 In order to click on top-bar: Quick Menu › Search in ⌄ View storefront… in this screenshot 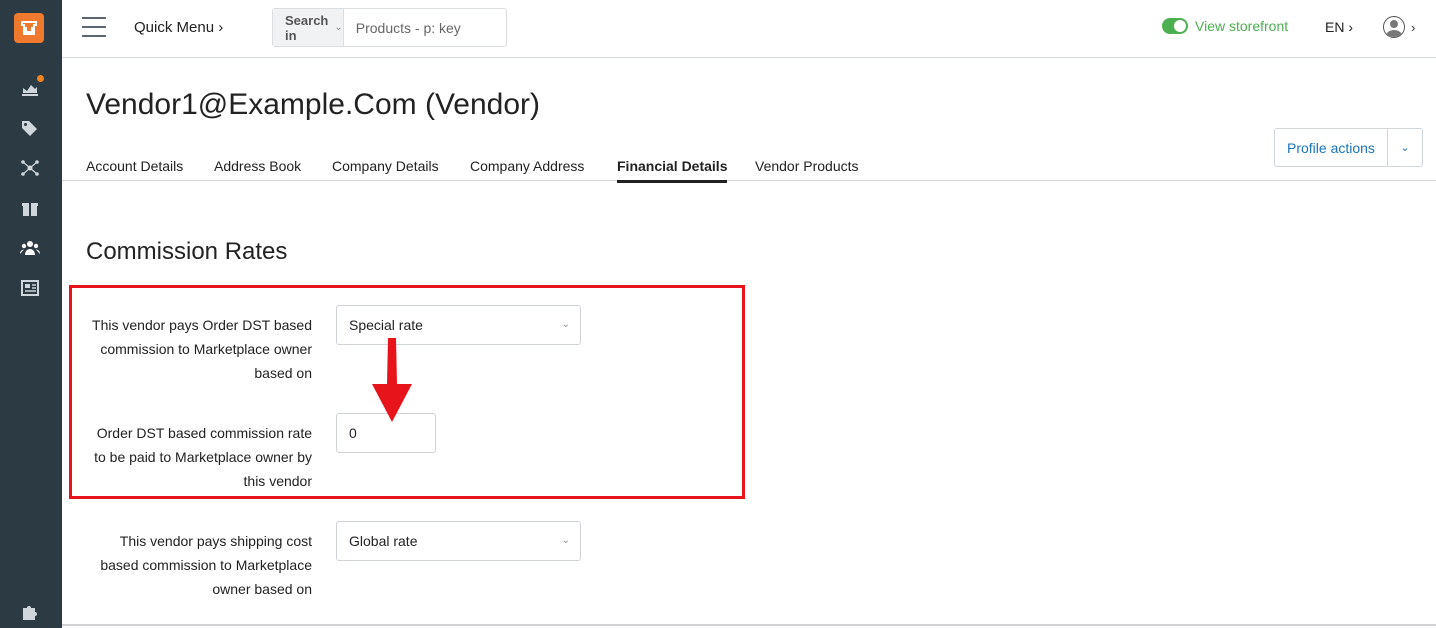, I will do `click(749, 29)`.